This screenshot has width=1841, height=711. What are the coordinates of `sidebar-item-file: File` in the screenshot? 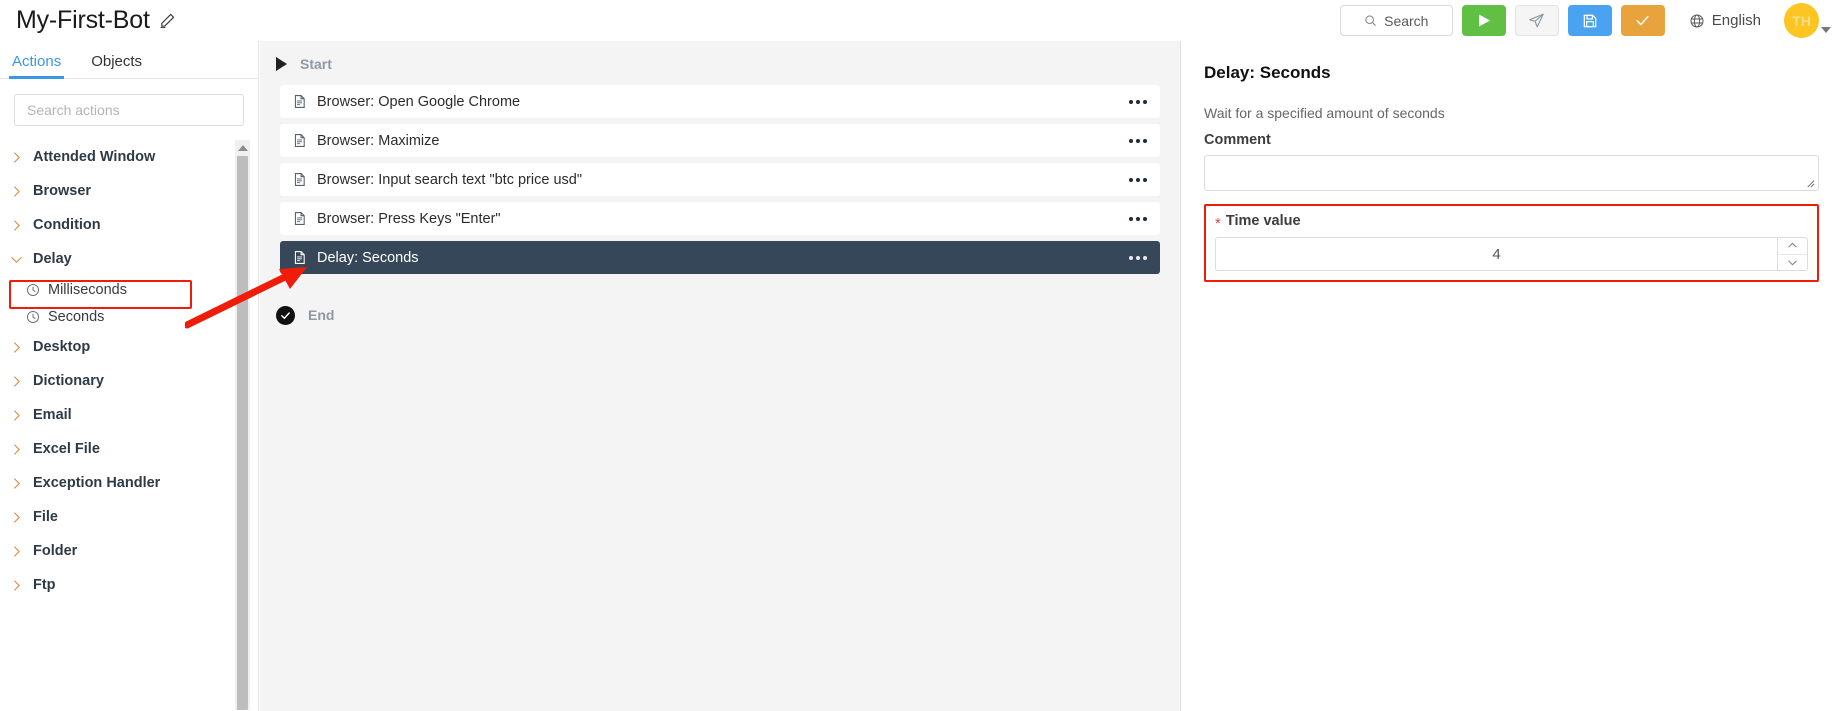 It's located at (129, 517).